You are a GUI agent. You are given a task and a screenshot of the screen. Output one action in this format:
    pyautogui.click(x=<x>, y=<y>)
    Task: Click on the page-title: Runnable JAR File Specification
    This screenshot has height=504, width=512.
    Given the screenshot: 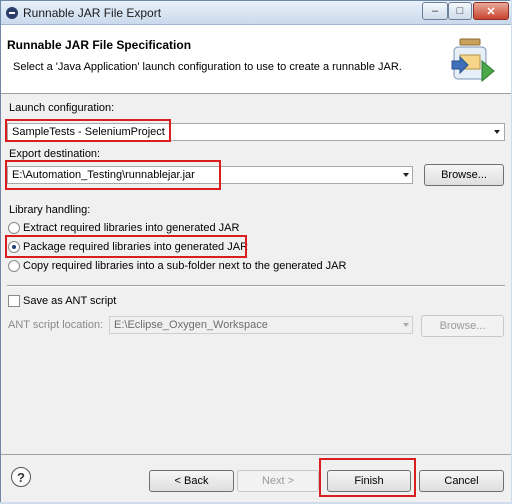 What is the action you would take?
    pyautogui.click(x=99, y=45)
    